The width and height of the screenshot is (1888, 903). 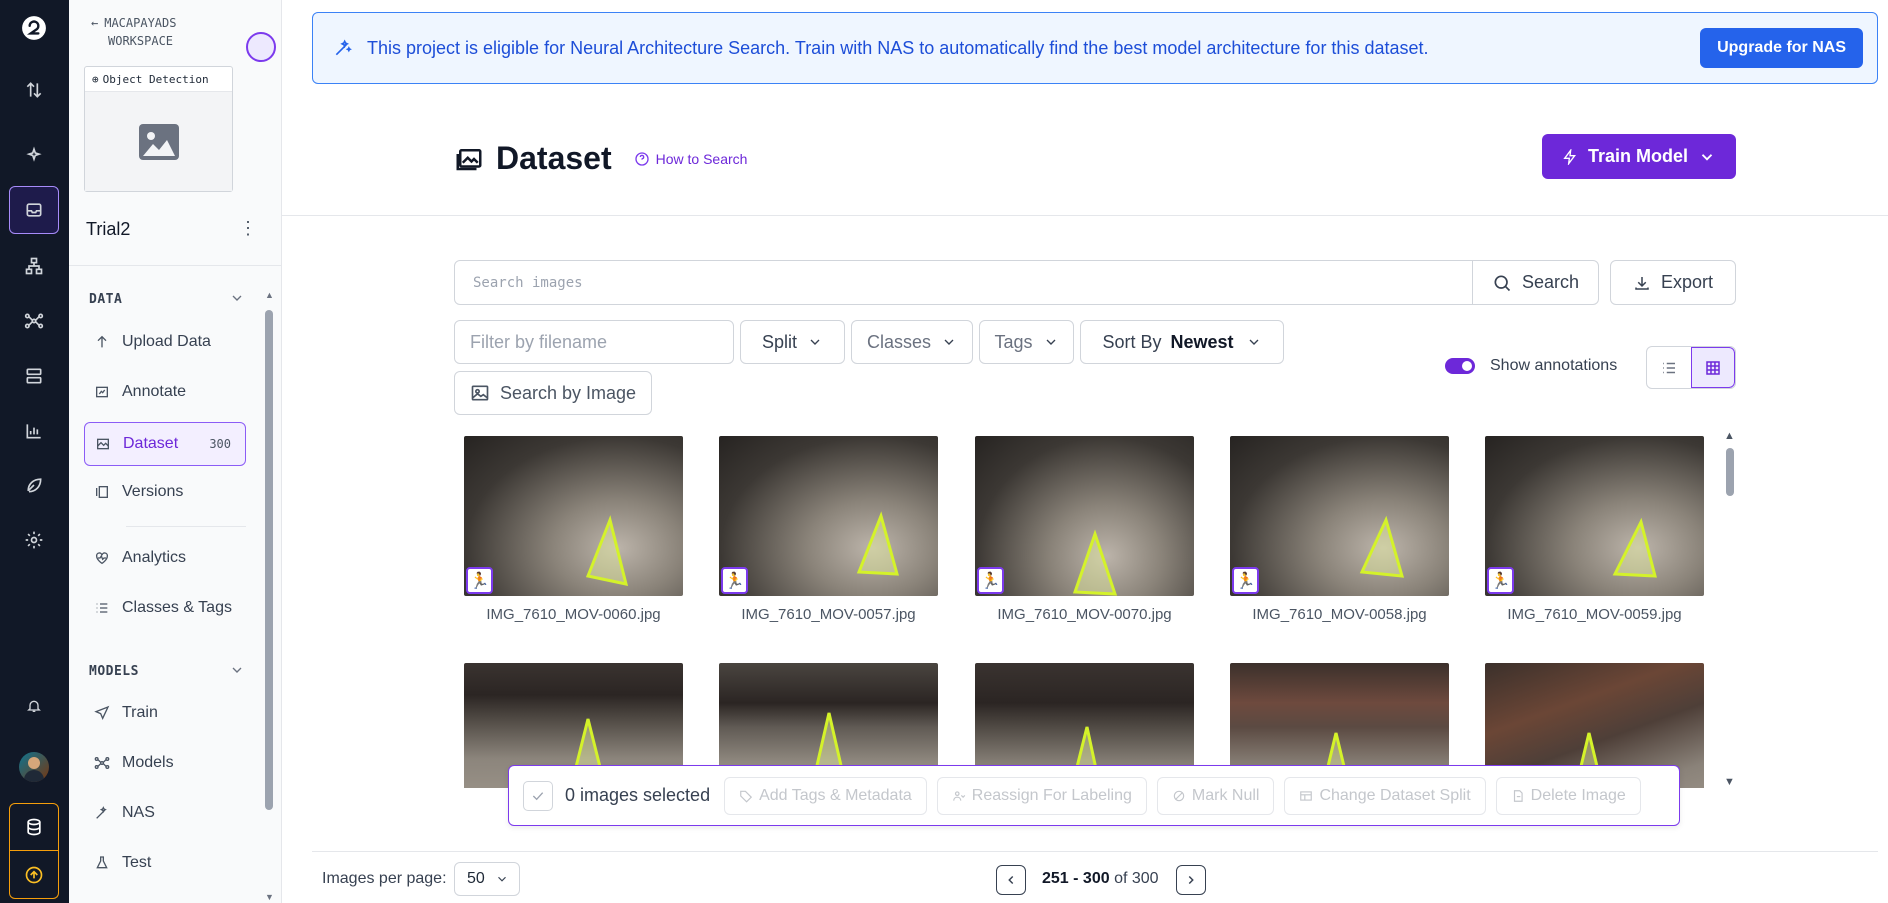 What do you see at coordinates (95, 23) in the screenshot?
I see `back-arrow-icon: ←` at bounding box center [95, 23].